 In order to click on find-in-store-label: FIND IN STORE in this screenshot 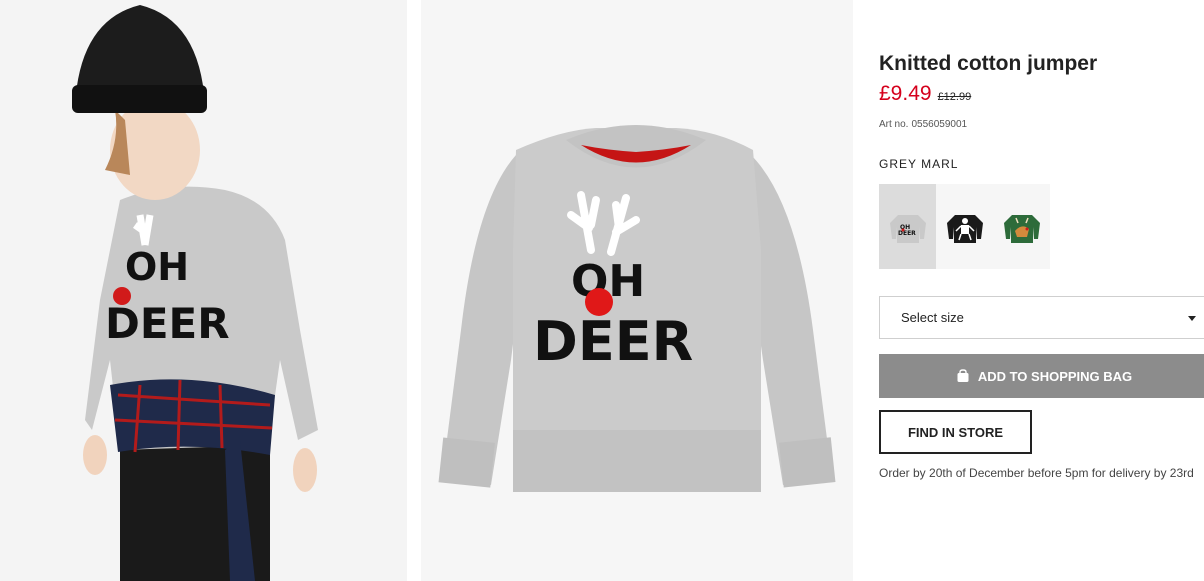, I will do `click(955, 432)`.